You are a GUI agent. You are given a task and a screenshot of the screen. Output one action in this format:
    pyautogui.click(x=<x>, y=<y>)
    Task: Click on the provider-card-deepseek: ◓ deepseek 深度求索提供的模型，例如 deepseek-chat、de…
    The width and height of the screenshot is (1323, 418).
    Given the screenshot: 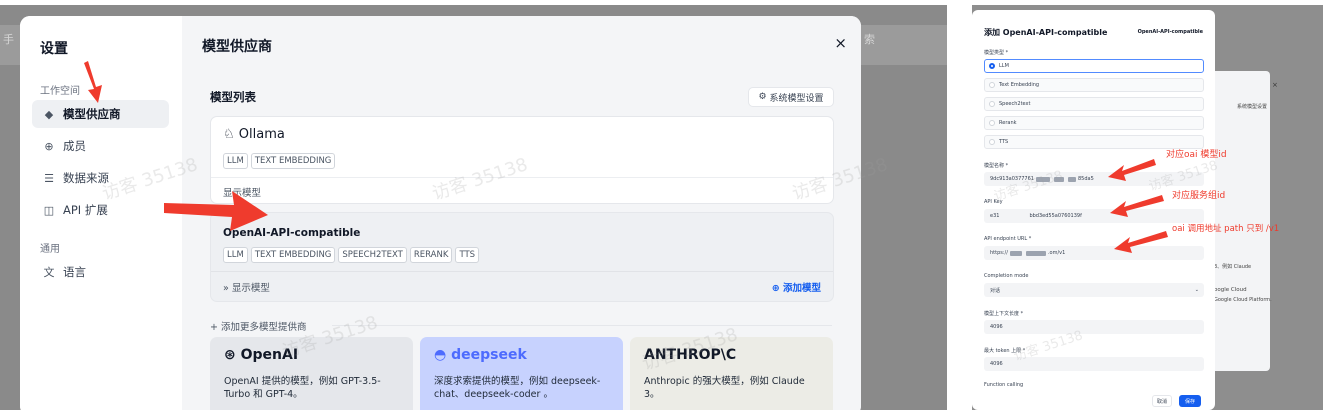 What is the action you would take?
    pyautogui.click(x=521, y=373)
    